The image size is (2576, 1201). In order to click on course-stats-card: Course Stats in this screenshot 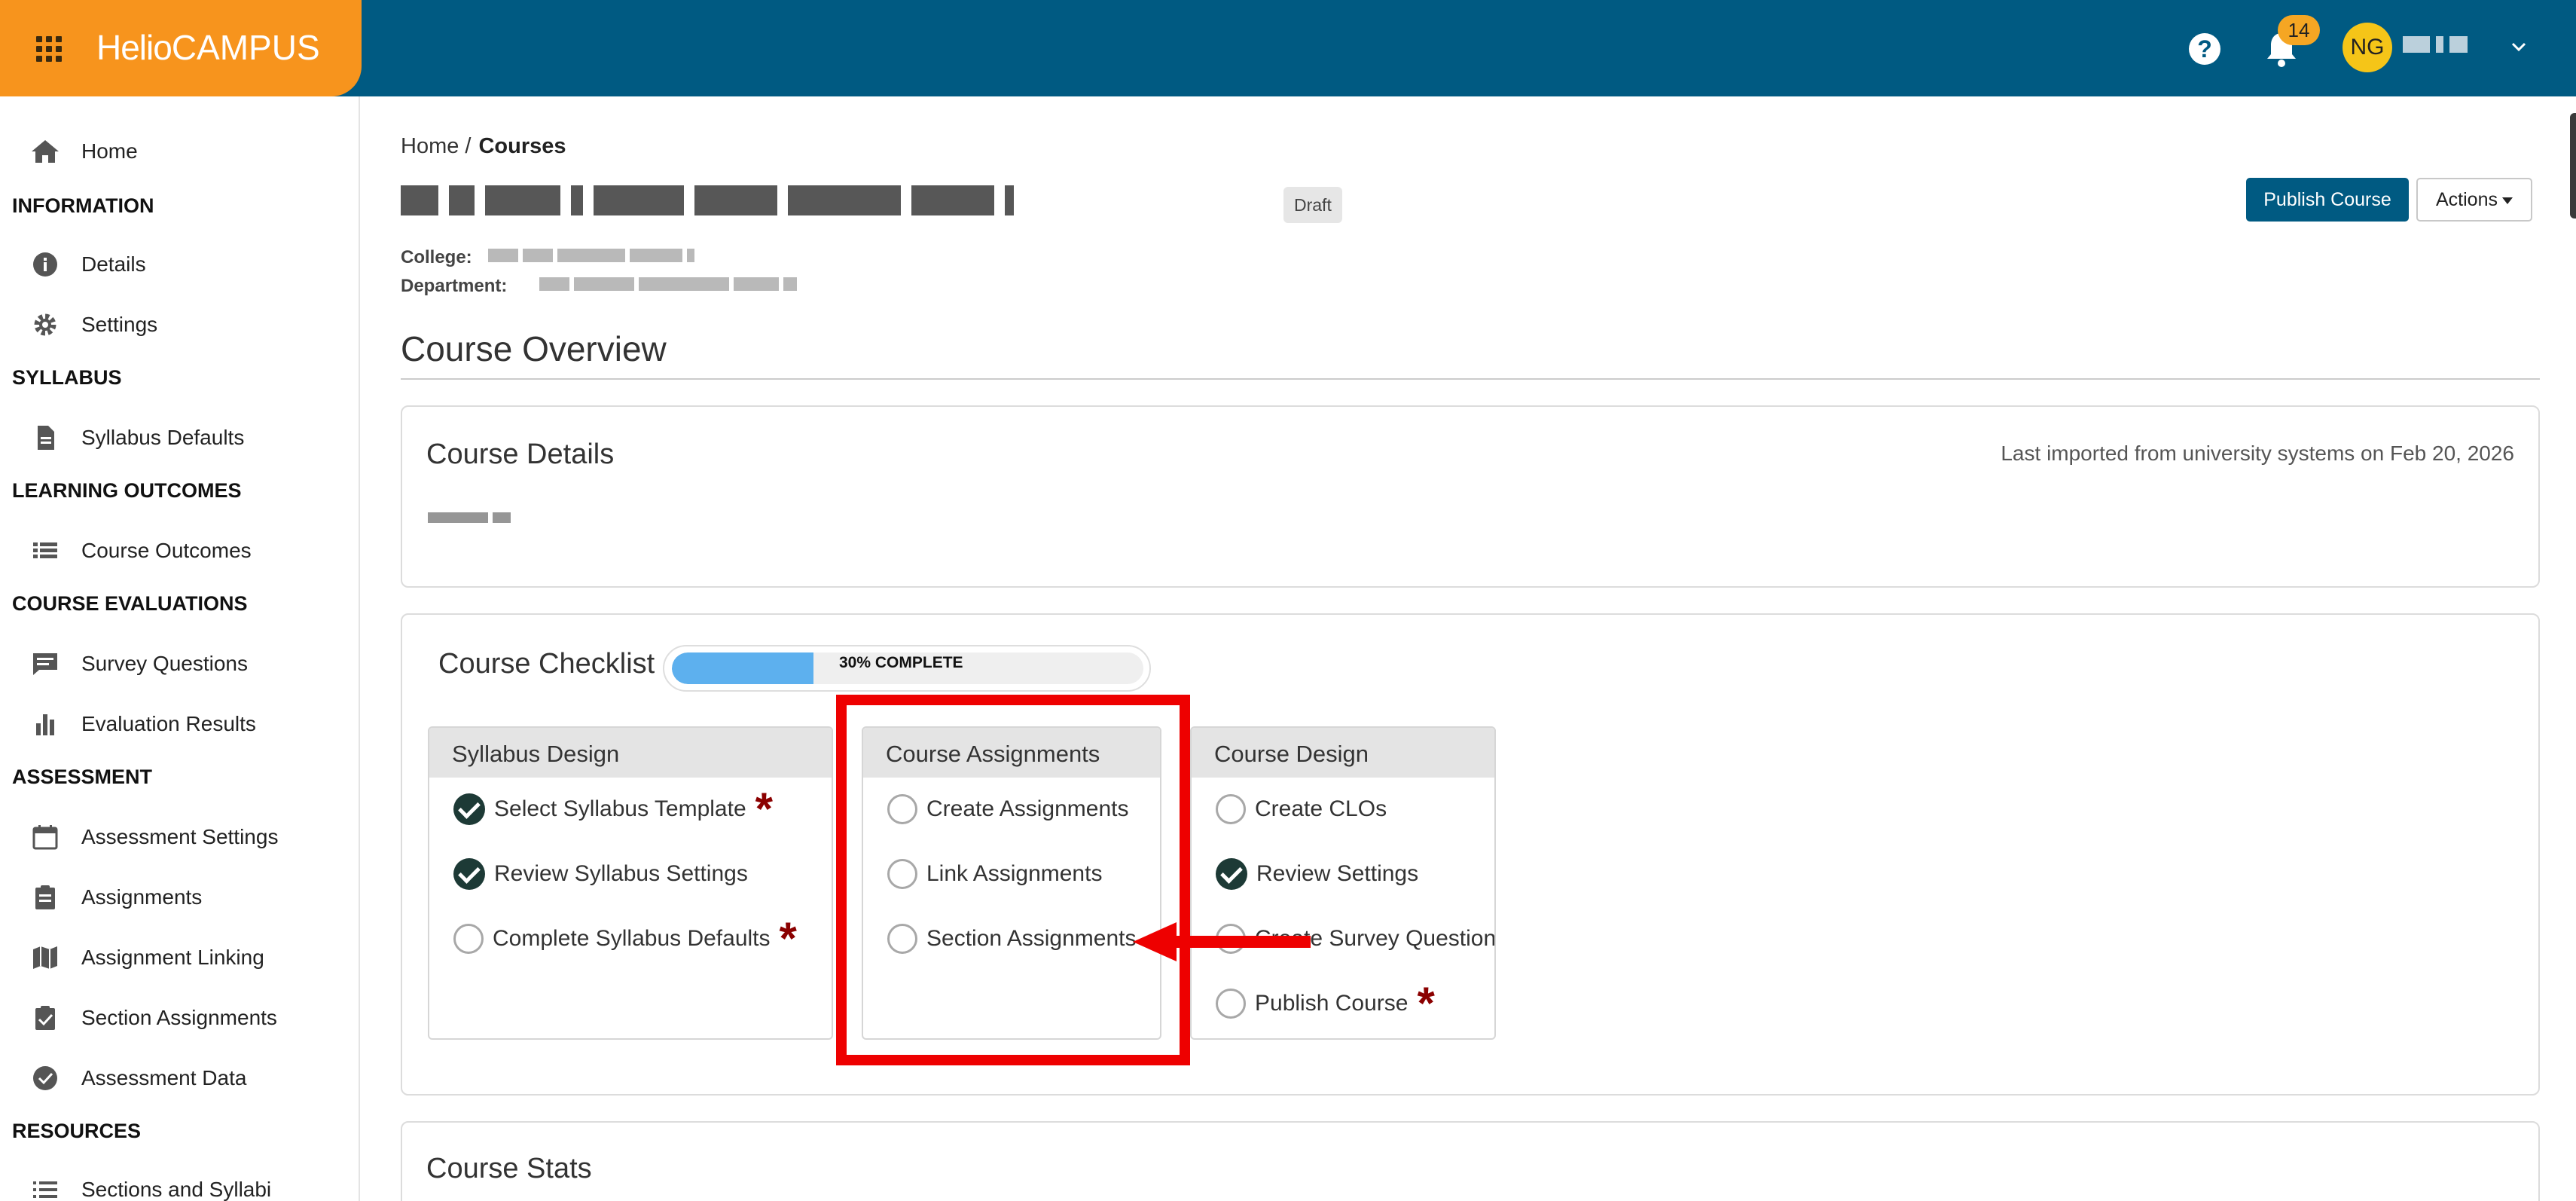, I will do `click(1471, 1161)`.